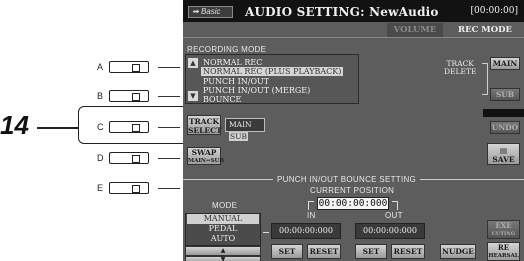  I want to click on mode-item: PEDAL, so click(223, 229).